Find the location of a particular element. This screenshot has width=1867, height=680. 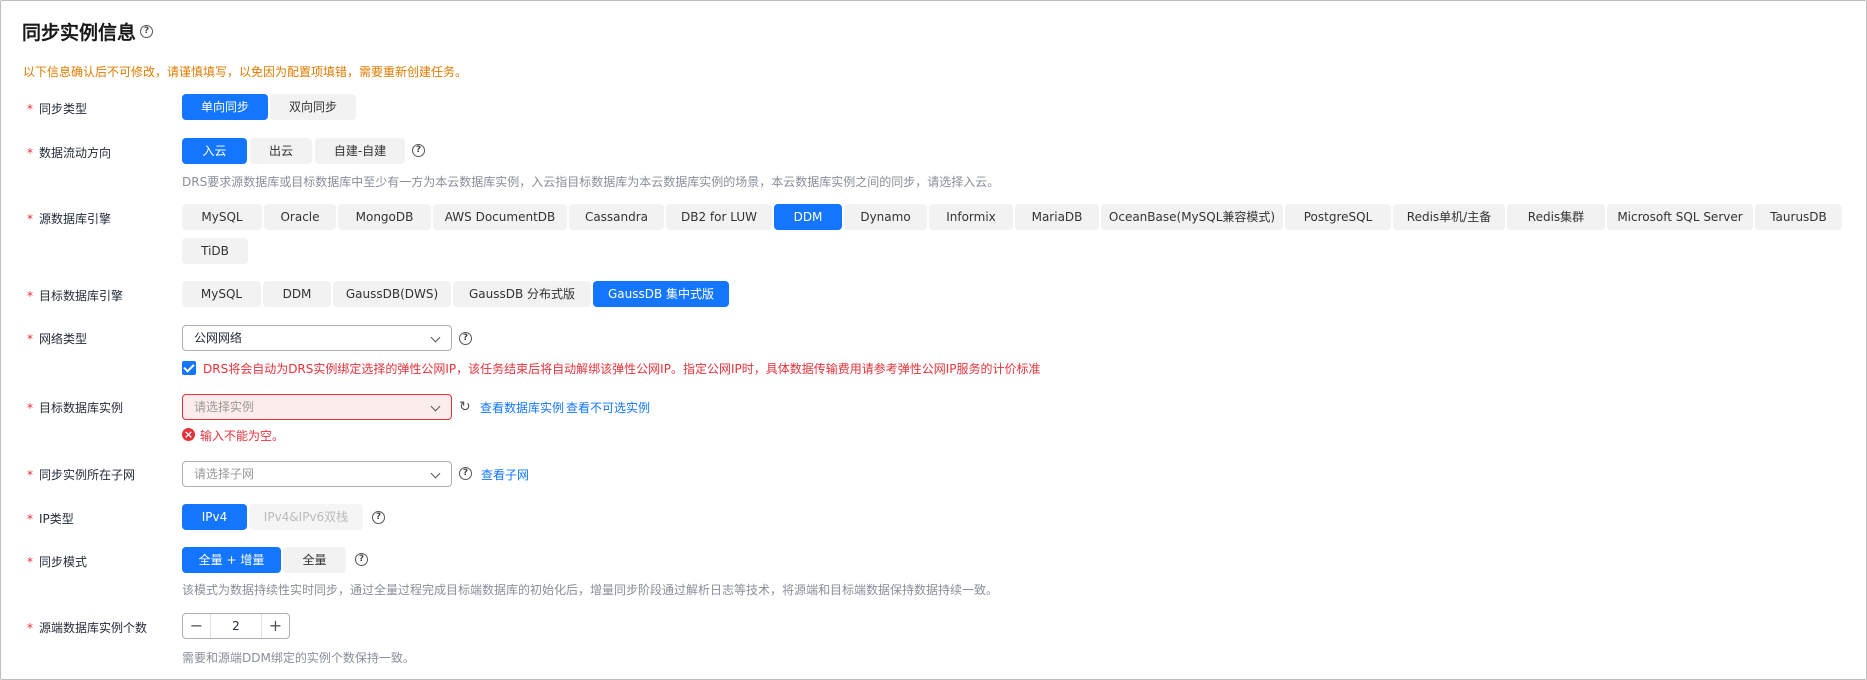

label-sync-mode: * 同步模式 is located at coordinates (57, 562).